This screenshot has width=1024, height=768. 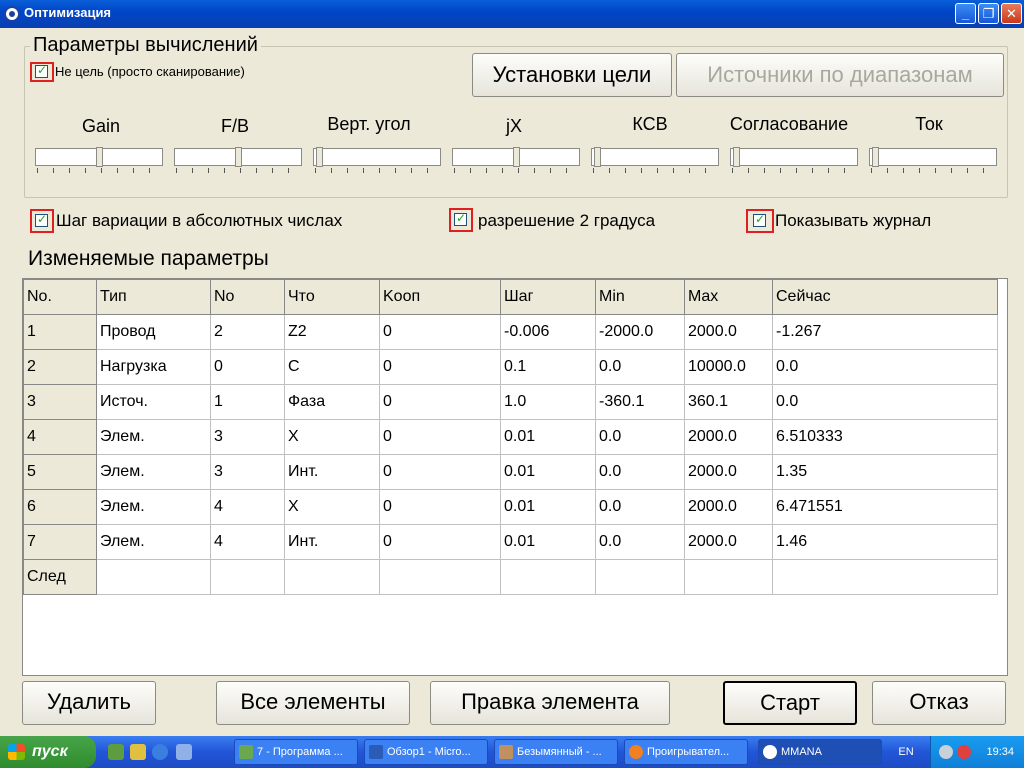 I want to click on table-cell: -0.006, so click(x=548, y=332).